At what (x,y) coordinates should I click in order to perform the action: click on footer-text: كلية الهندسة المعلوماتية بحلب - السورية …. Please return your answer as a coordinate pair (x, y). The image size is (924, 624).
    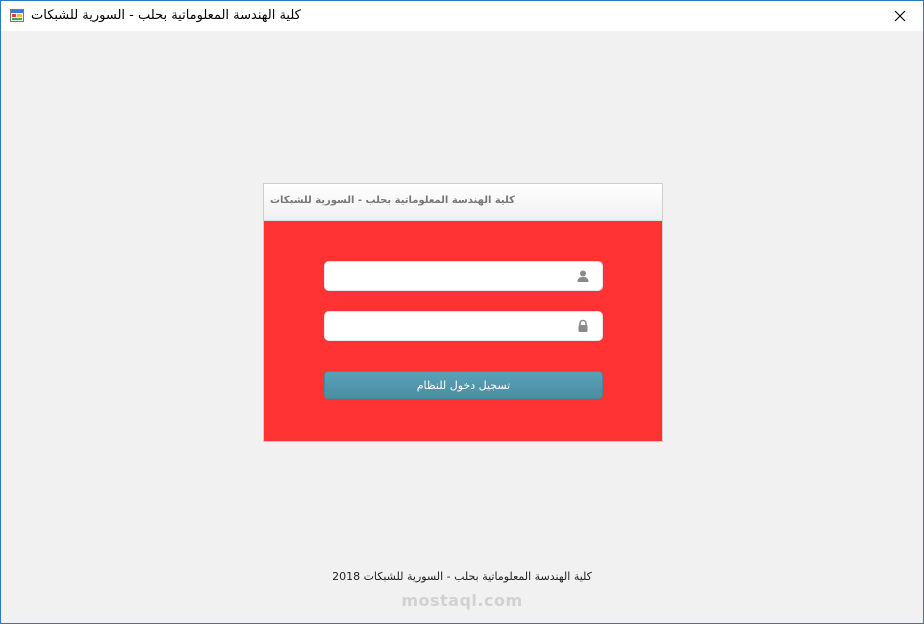
    Looking at the image, I should click on (477, 576).